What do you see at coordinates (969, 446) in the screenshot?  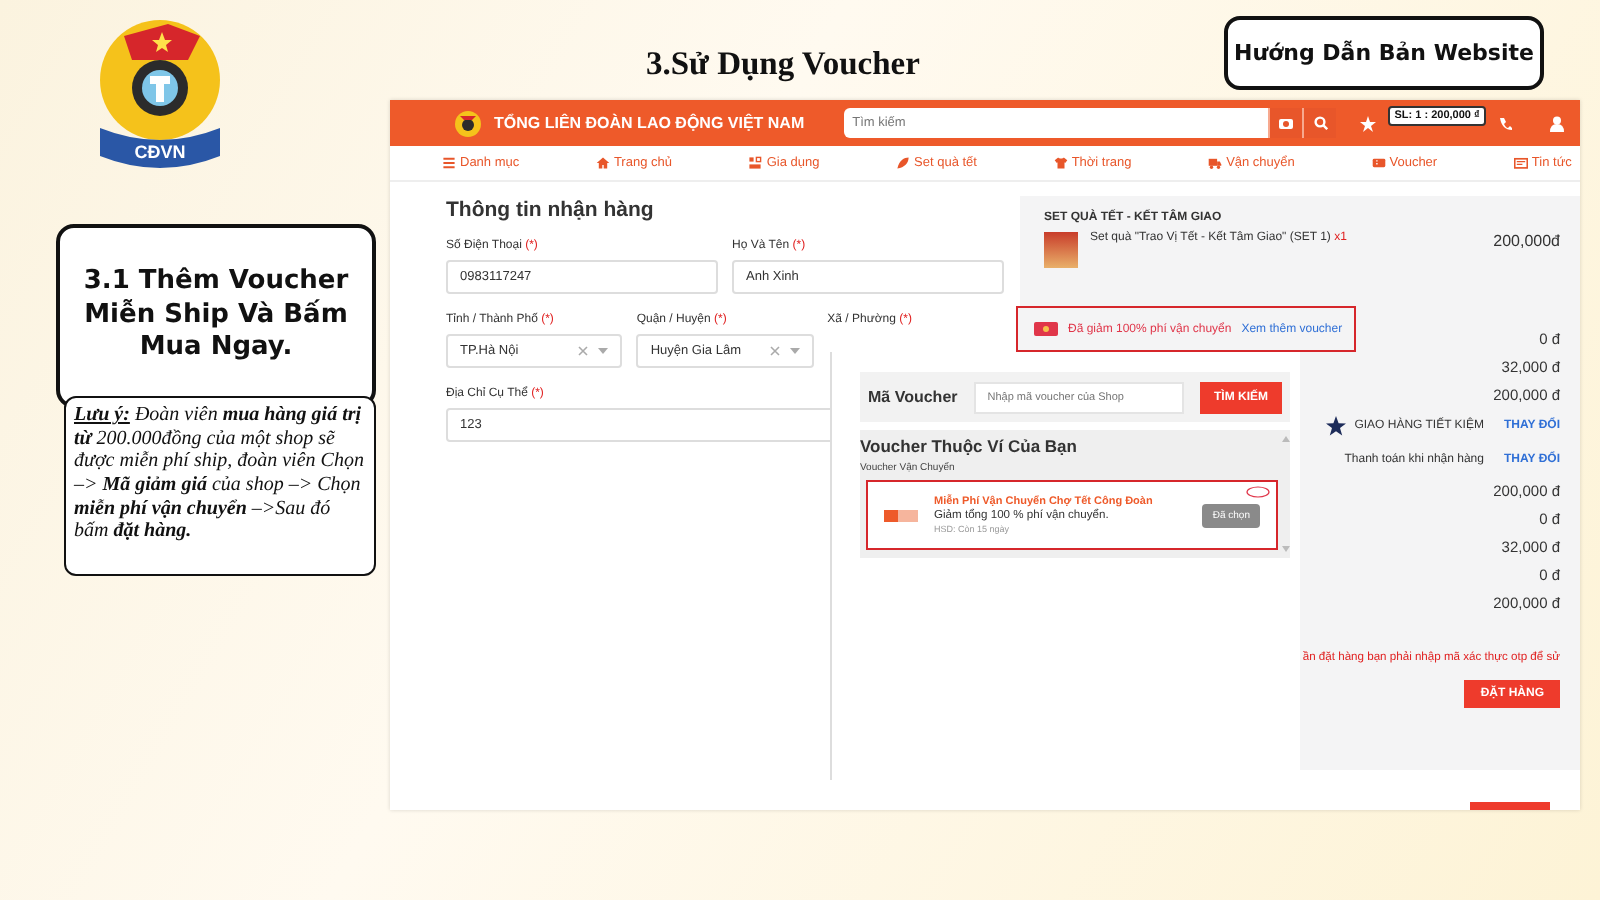 I see `wallet-heading: Voucher Thuộc Ví Của Bạn` at bounding box center [969, 446].